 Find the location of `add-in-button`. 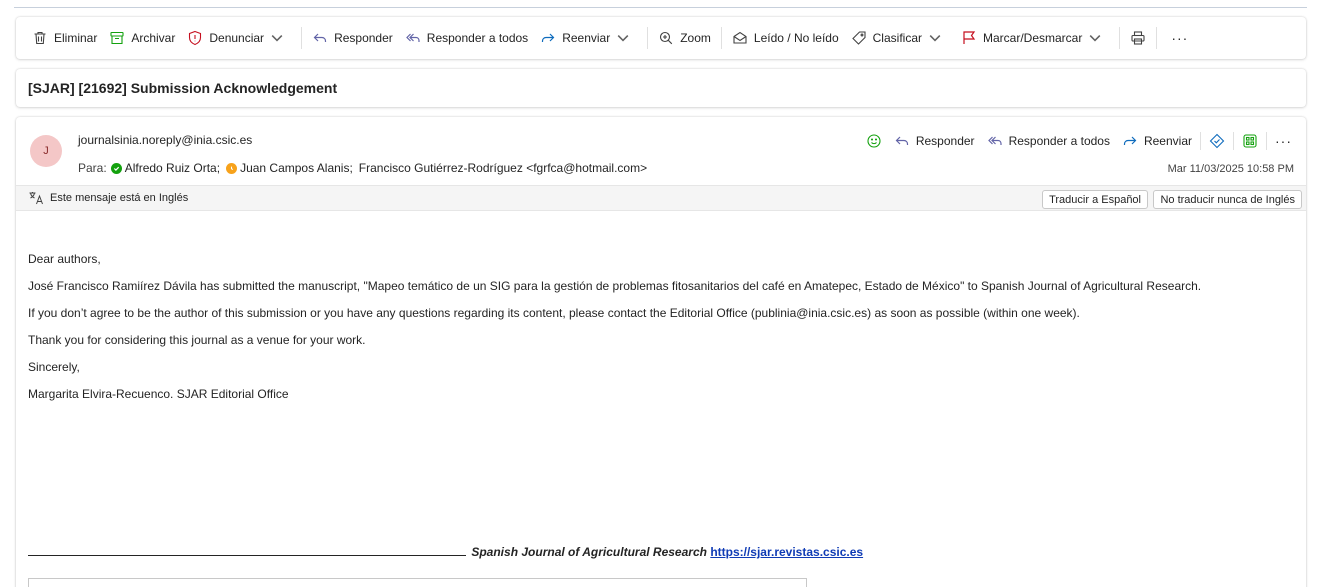

add-in-button is located at coordinates (1217, 141).